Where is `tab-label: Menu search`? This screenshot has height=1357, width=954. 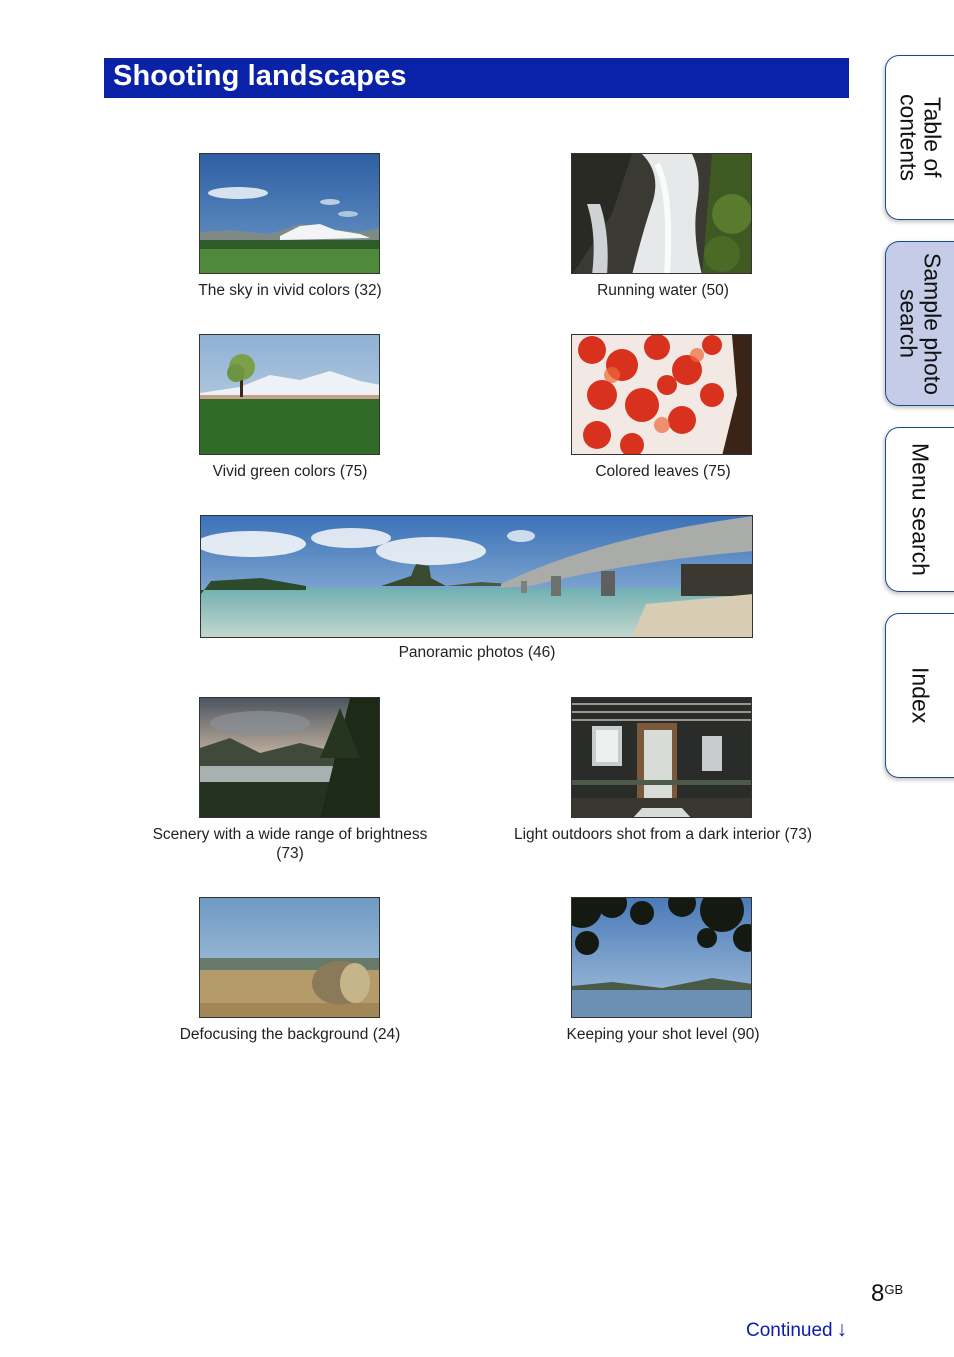
tab-label: Menu search is located at coordinates (920, 509).